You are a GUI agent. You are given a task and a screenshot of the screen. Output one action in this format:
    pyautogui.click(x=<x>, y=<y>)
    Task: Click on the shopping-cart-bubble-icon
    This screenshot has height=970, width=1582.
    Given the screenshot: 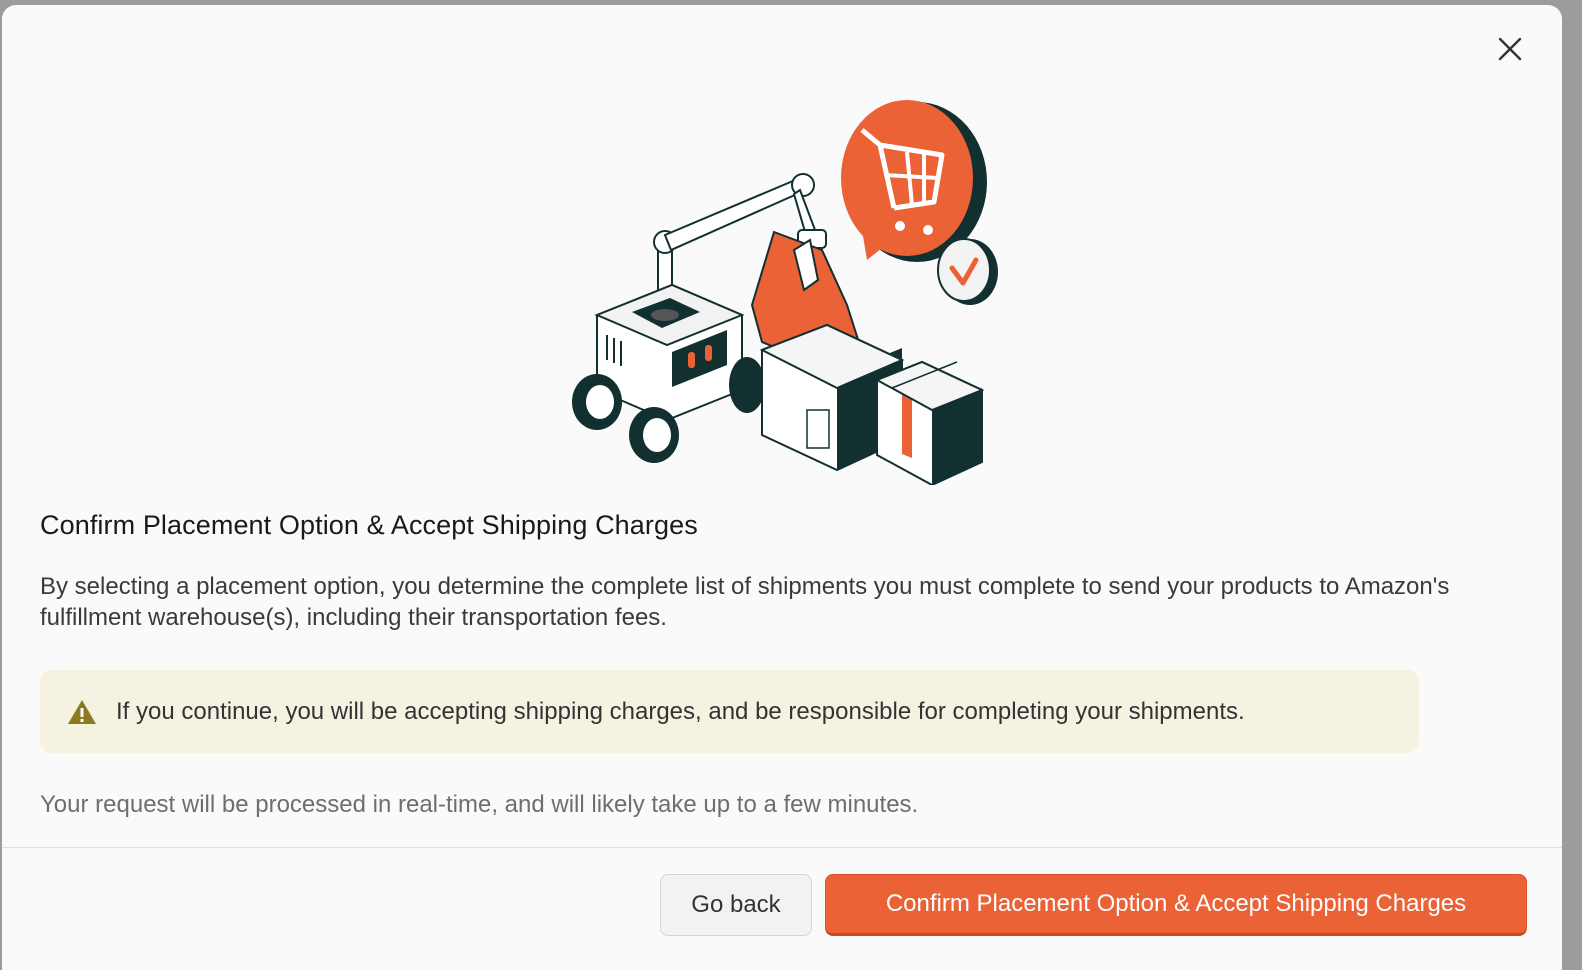 What is the action you would take?
    pyautogui.click(x=919, y=202)
    